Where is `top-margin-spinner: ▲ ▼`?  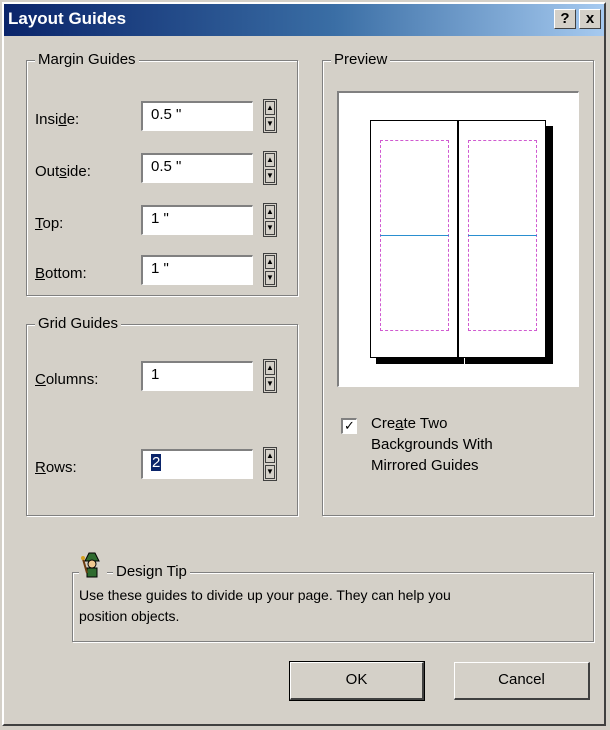 top-margin-spinner: ▲ ▼ is located at coordinates (270, 220).